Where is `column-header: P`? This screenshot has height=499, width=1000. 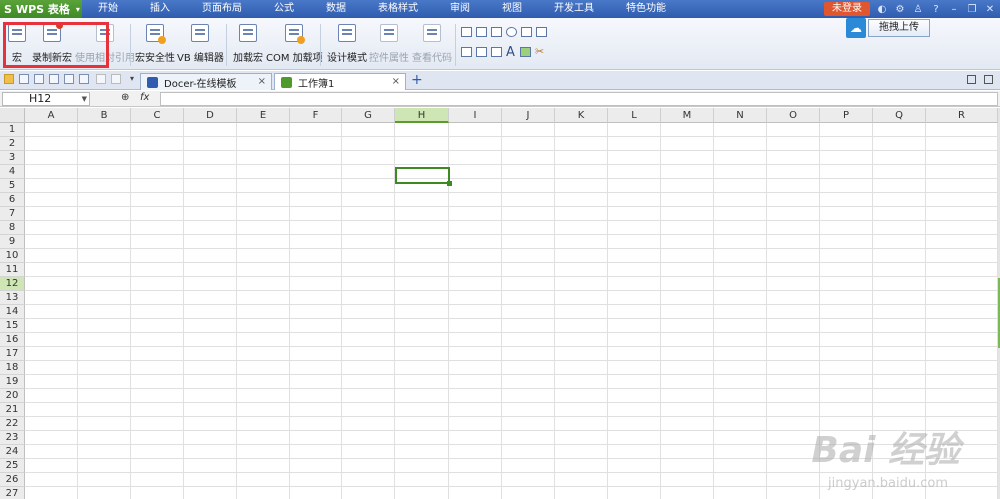
column-header: P is located at coordinates (846, 115).